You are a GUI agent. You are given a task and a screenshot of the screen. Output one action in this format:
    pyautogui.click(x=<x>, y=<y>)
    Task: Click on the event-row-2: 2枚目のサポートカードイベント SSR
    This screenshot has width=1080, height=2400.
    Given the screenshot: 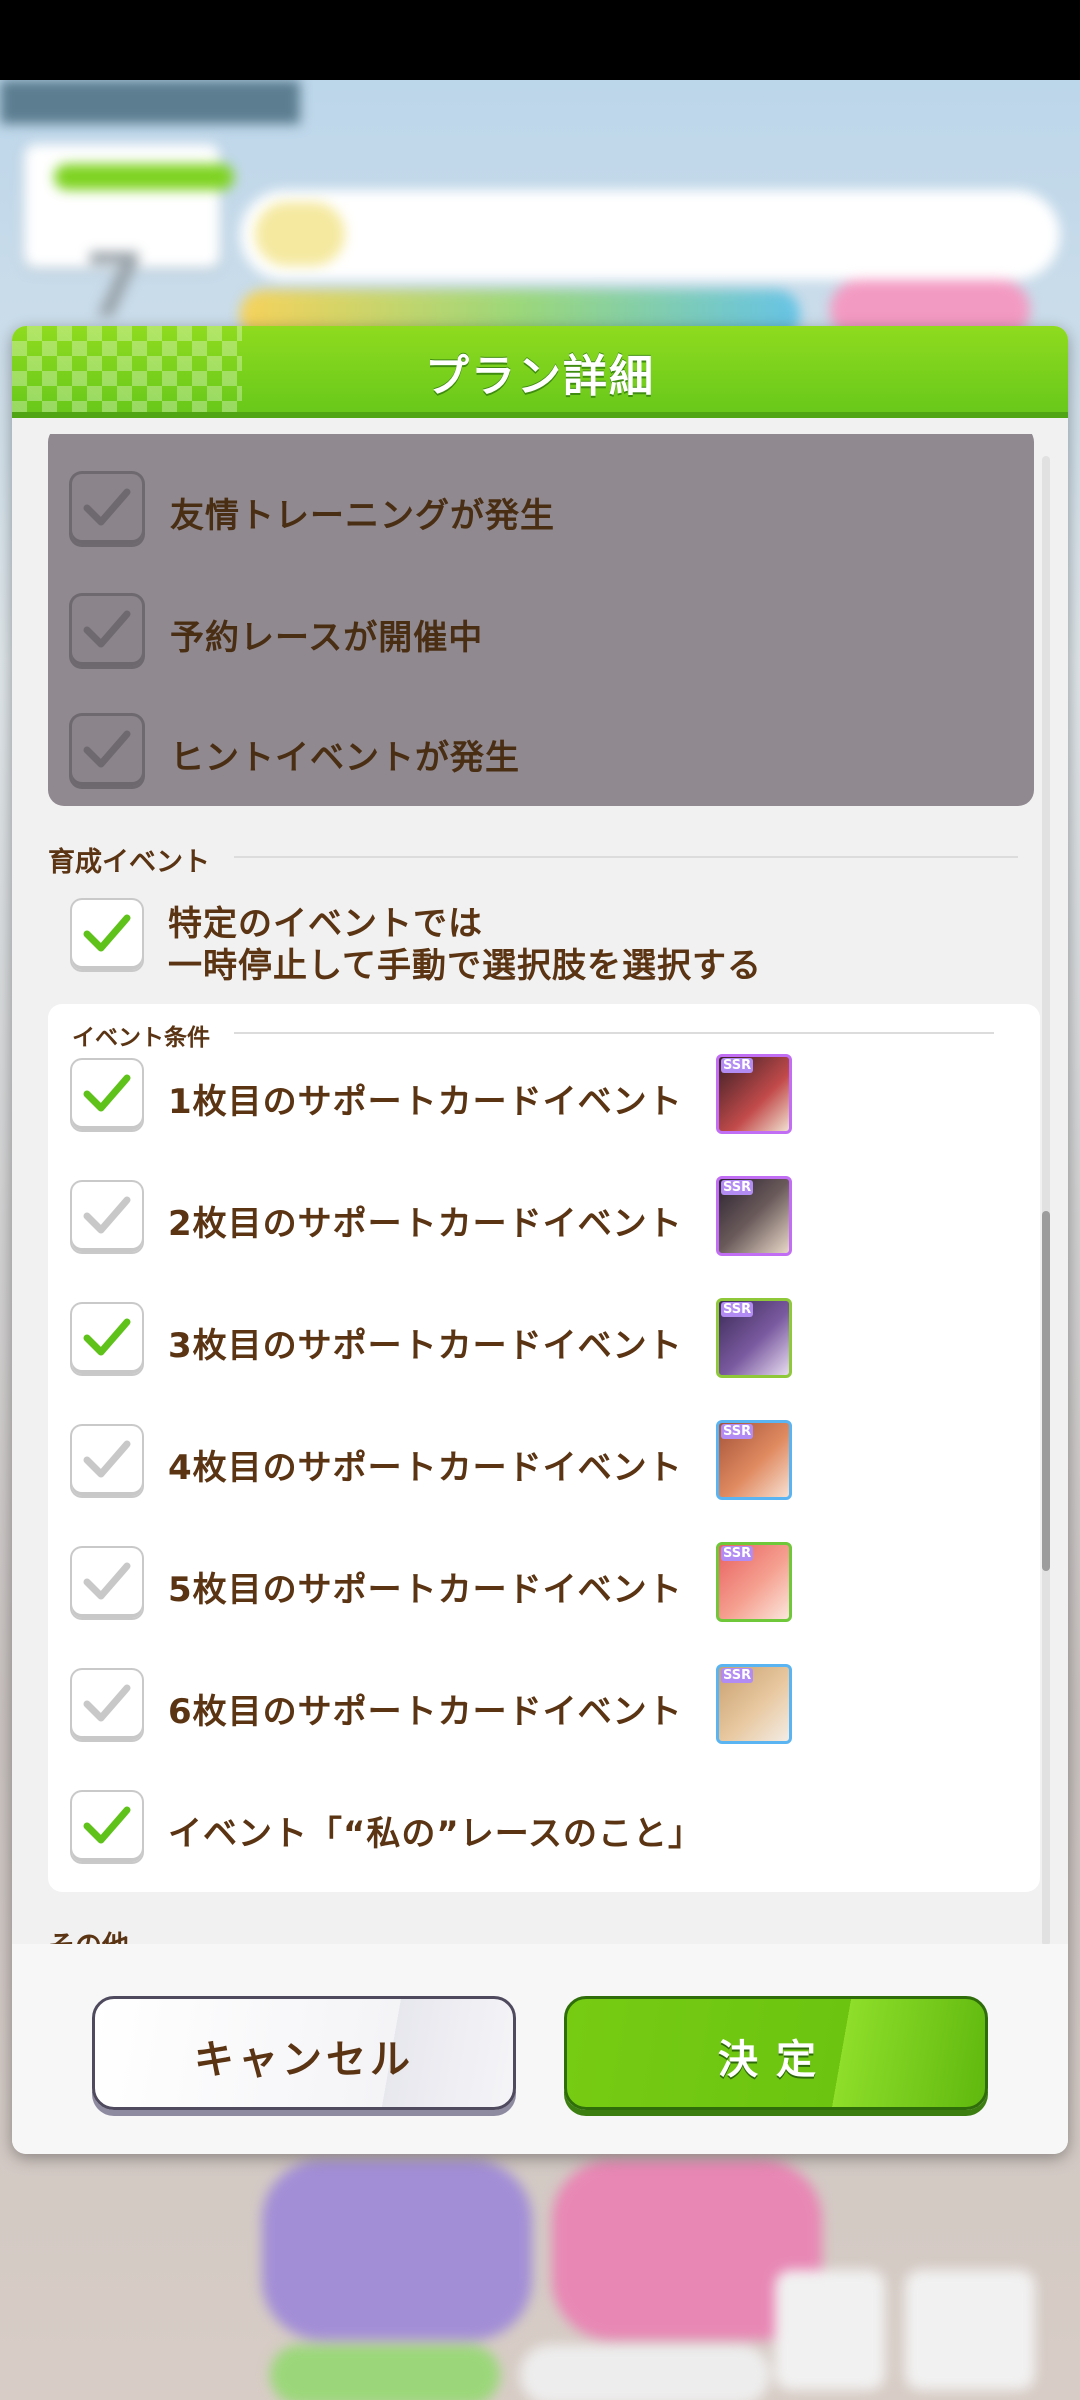 What is the action you would take?
    pyautogui.click(x=502, y=1224)
    